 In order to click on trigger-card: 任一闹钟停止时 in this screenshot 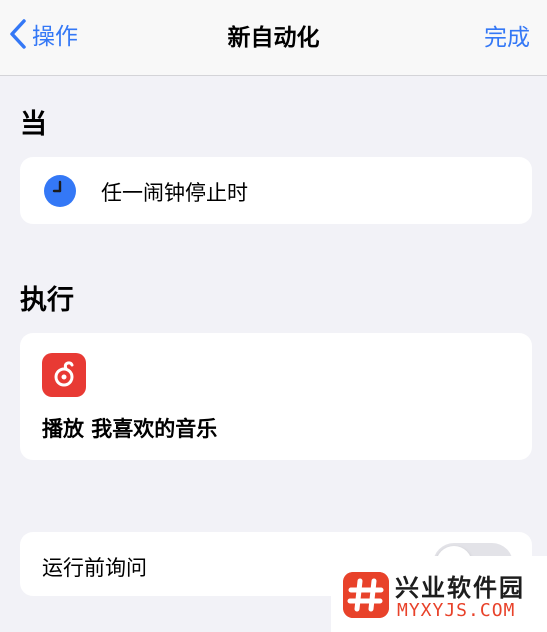, I will do `click(276, 190)`.